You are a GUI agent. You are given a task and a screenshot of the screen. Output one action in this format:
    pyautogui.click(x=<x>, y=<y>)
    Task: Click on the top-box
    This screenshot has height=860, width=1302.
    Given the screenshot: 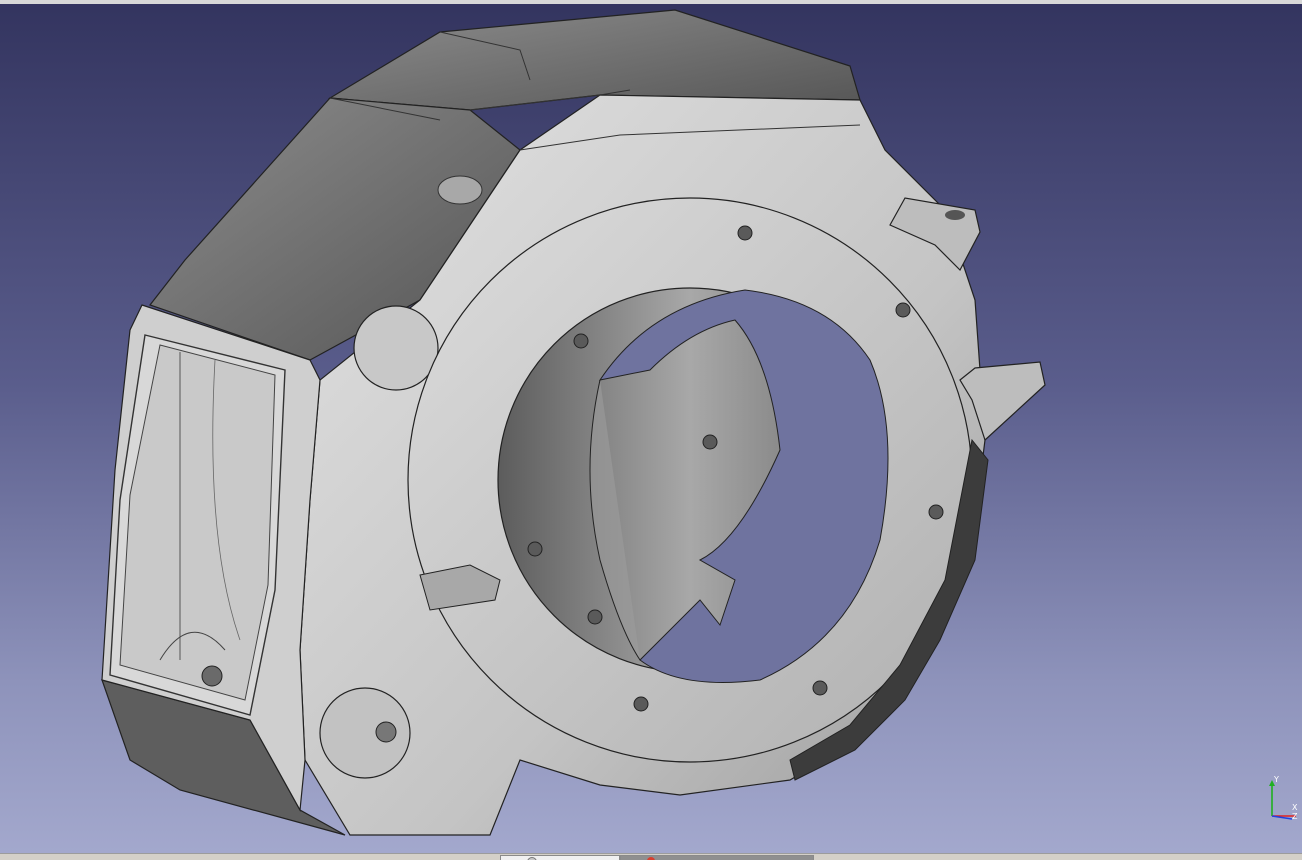 What is the action you would take?
    pyautogui.click(x=594, y=60)
    